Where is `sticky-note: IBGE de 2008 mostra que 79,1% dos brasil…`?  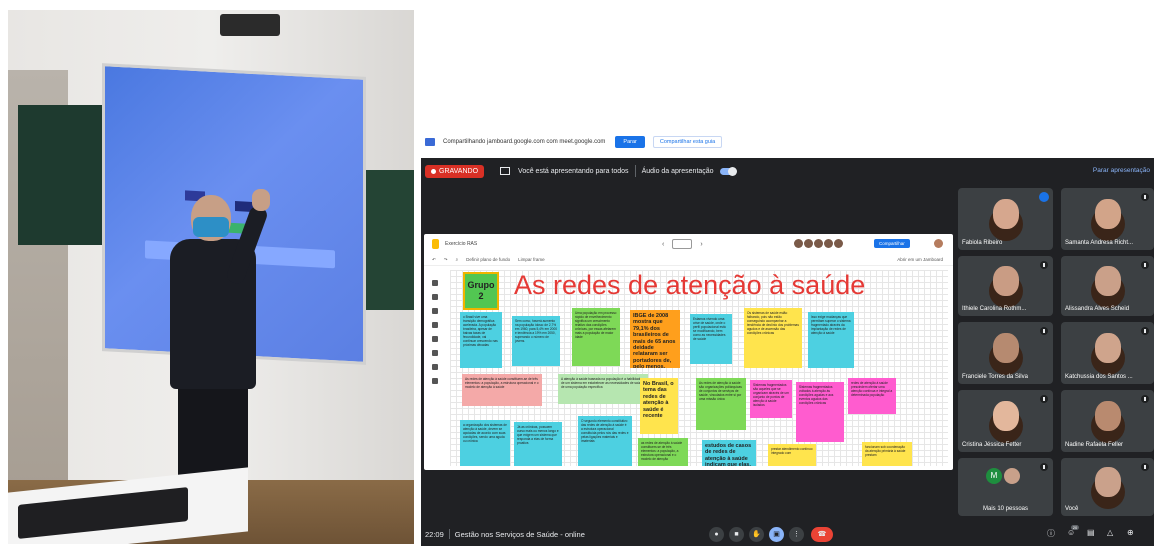 sticky-note: IBGE de 2008 mostra que 79,1% dos brasil… is located at coordinates (655, 339).